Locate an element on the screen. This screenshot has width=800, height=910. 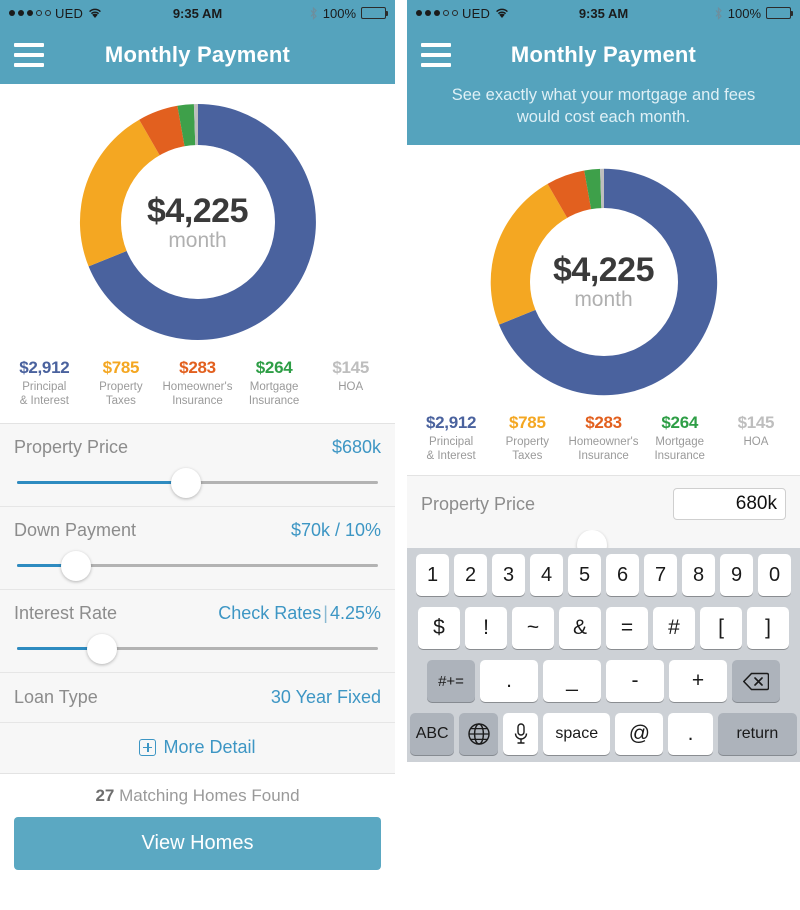
key-9: 9 is located at coordinates (736, 575).